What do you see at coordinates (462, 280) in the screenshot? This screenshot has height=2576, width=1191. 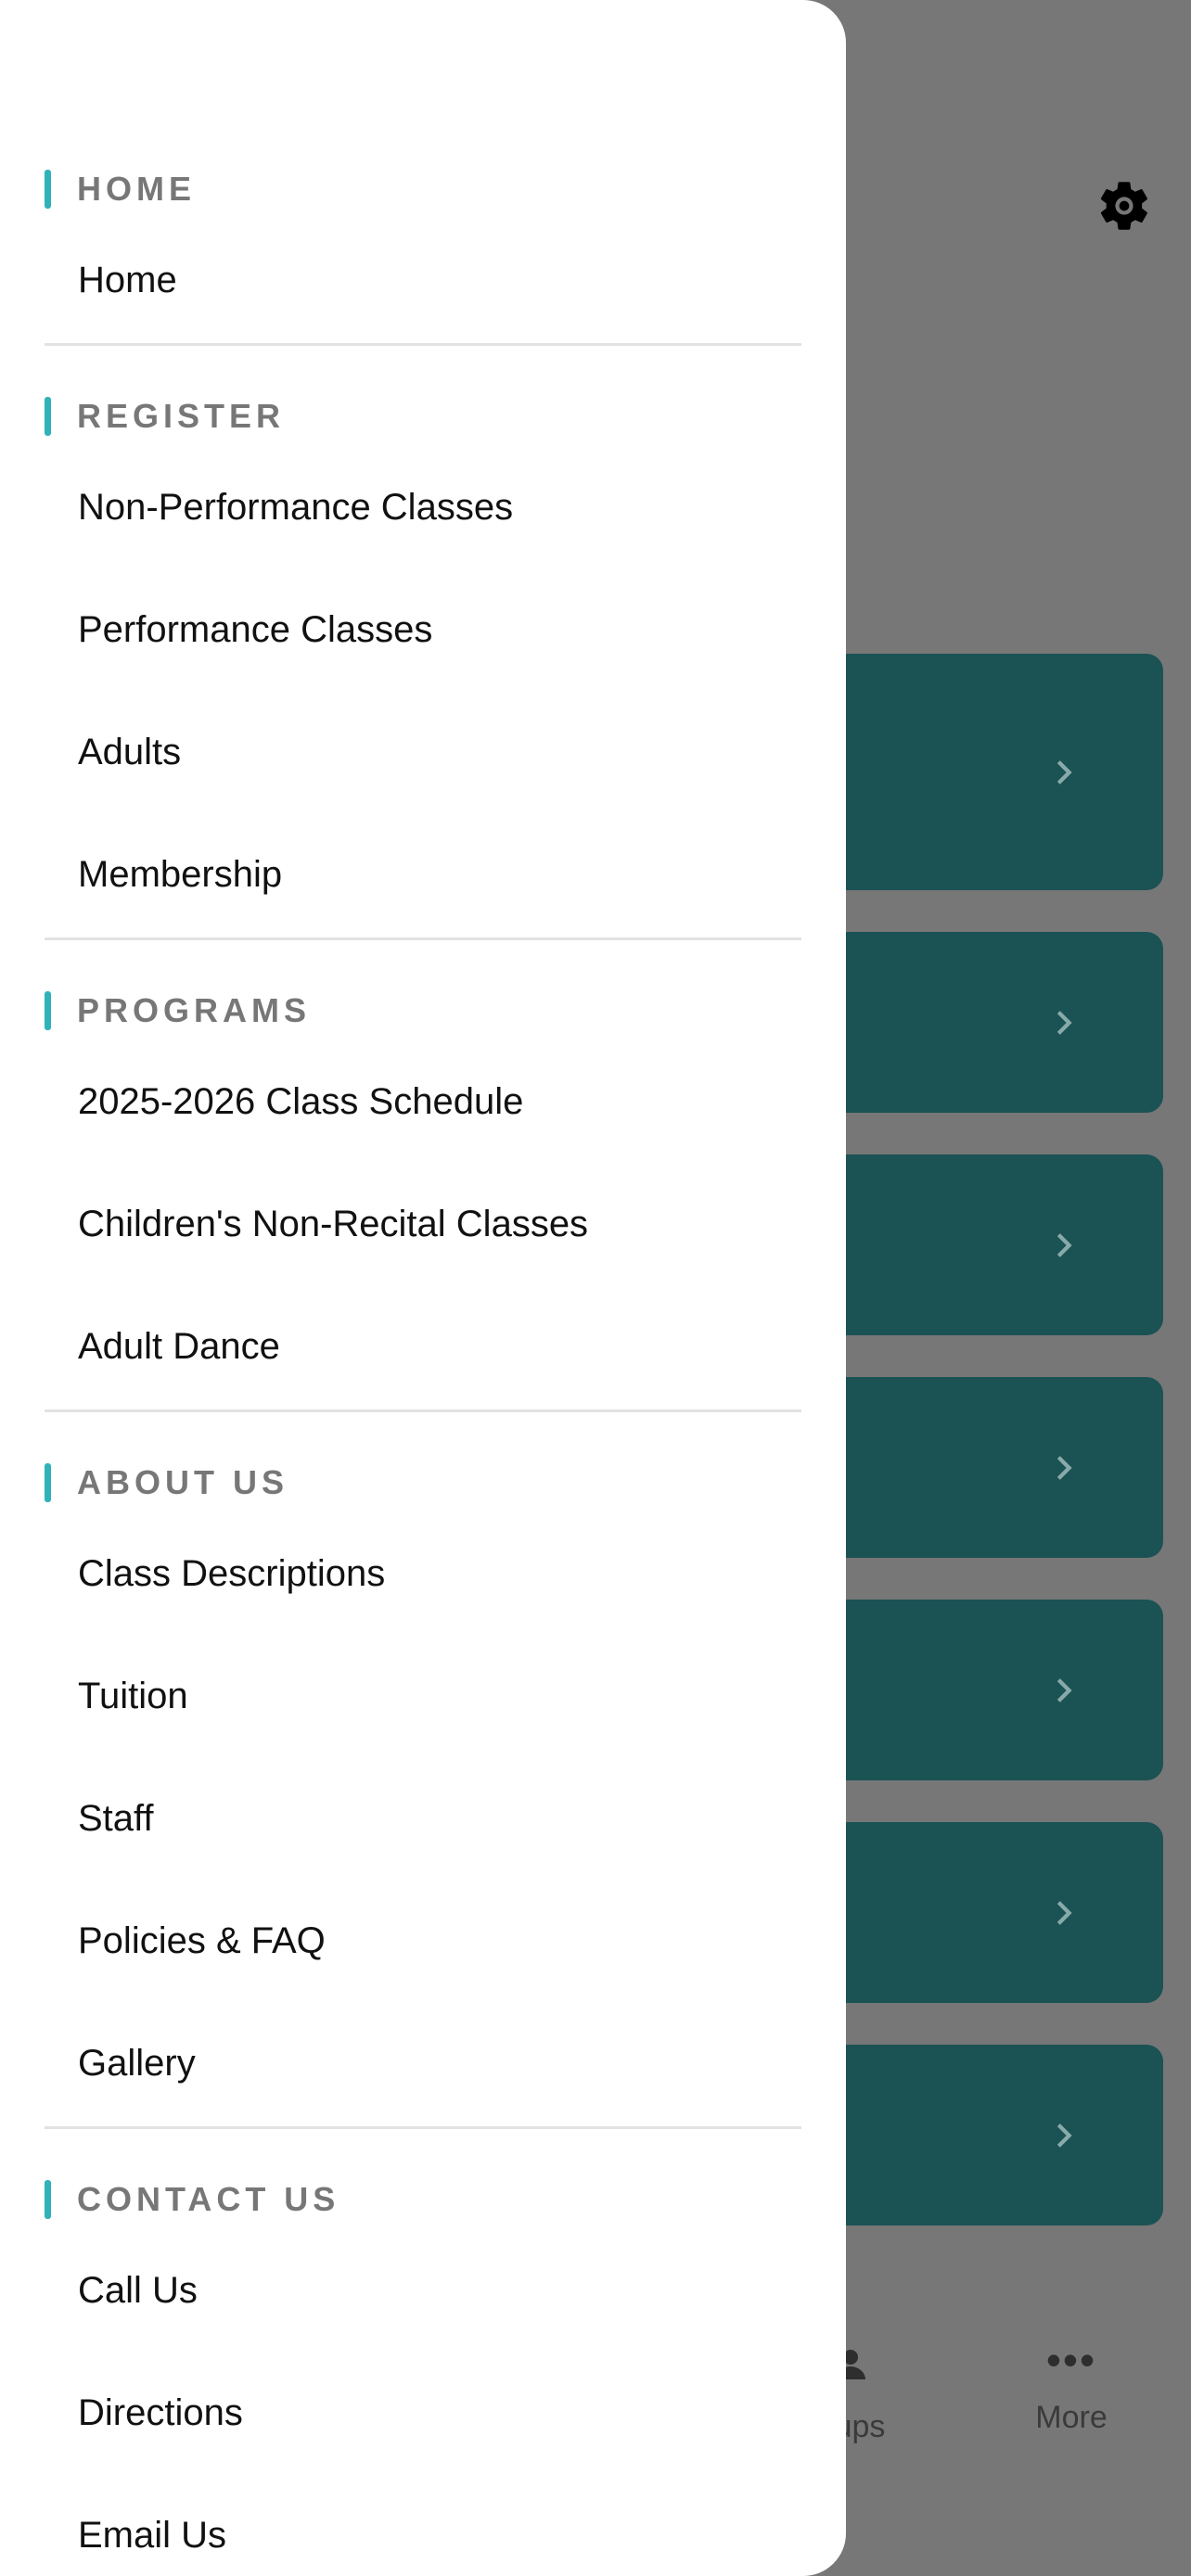 I see `menu-item-home: Home` at bounding box center [462, 280].